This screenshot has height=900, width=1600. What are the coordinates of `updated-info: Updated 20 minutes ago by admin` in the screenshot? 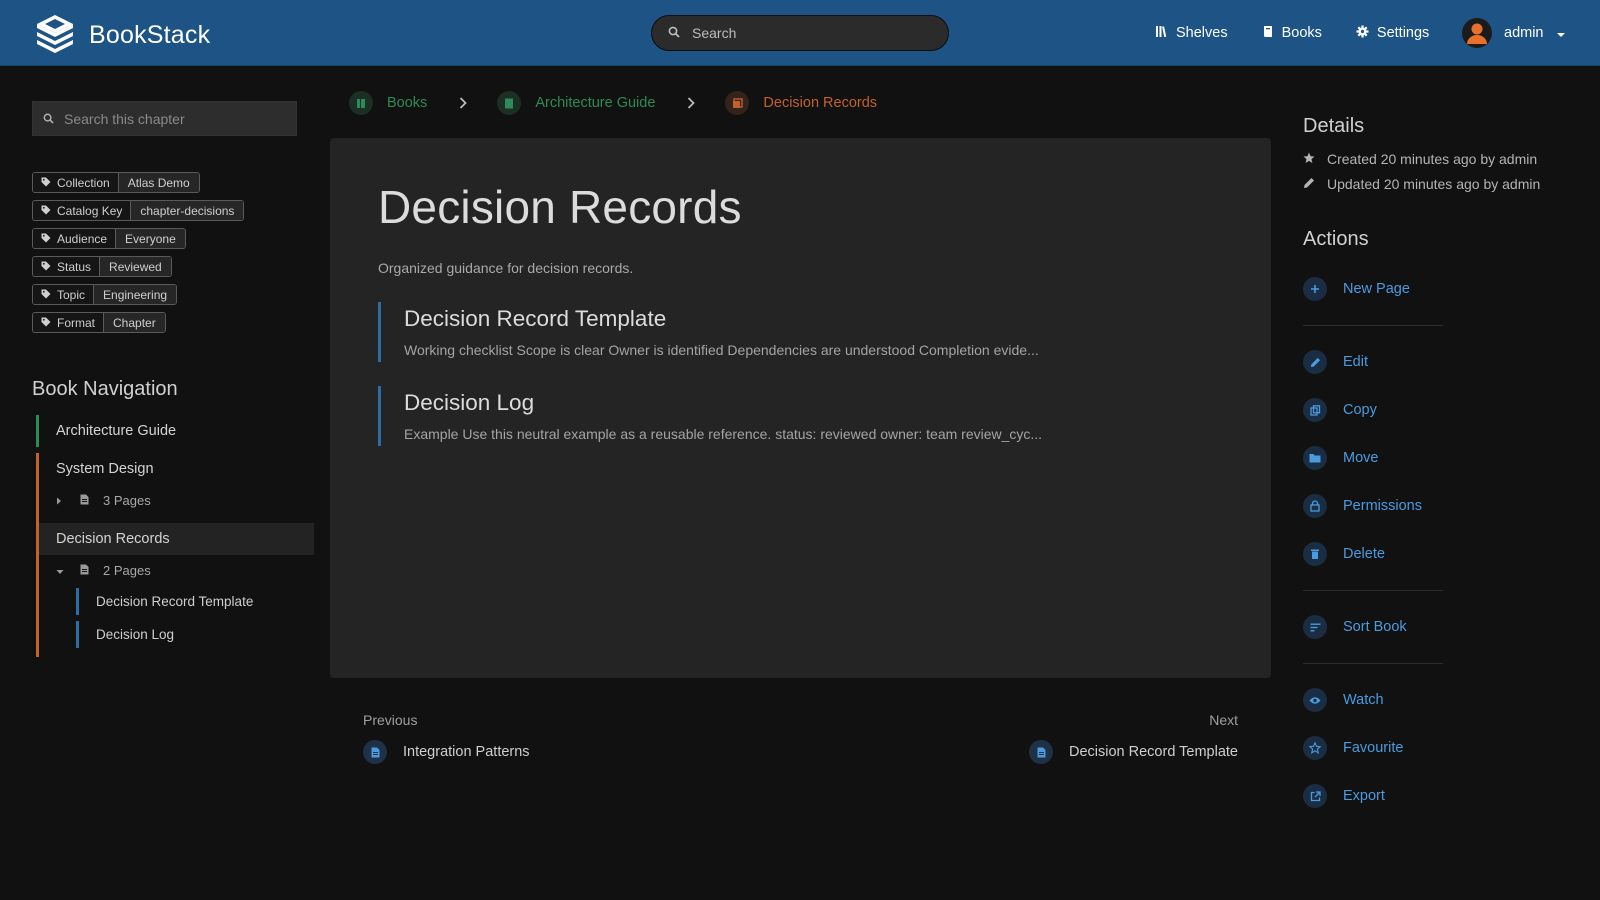 It's located at (1448, 184).